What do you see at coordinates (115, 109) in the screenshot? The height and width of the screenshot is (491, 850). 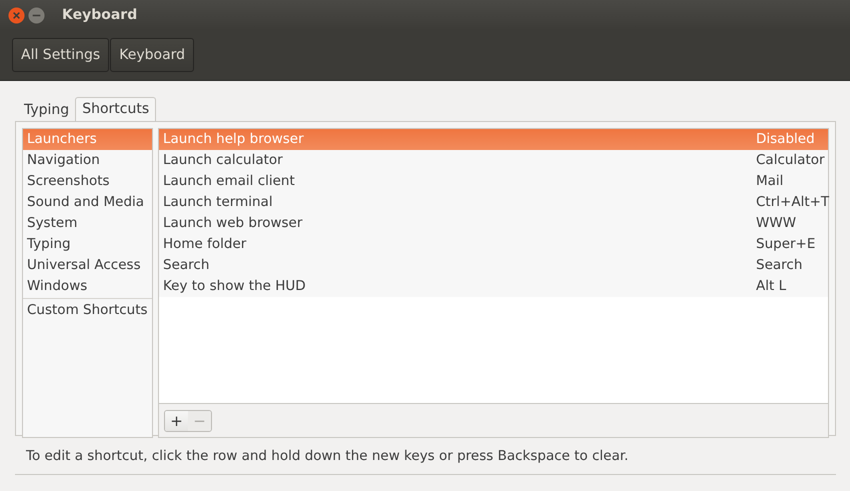 I see `tab: Shortcuts` at bounding box center [115, 109].